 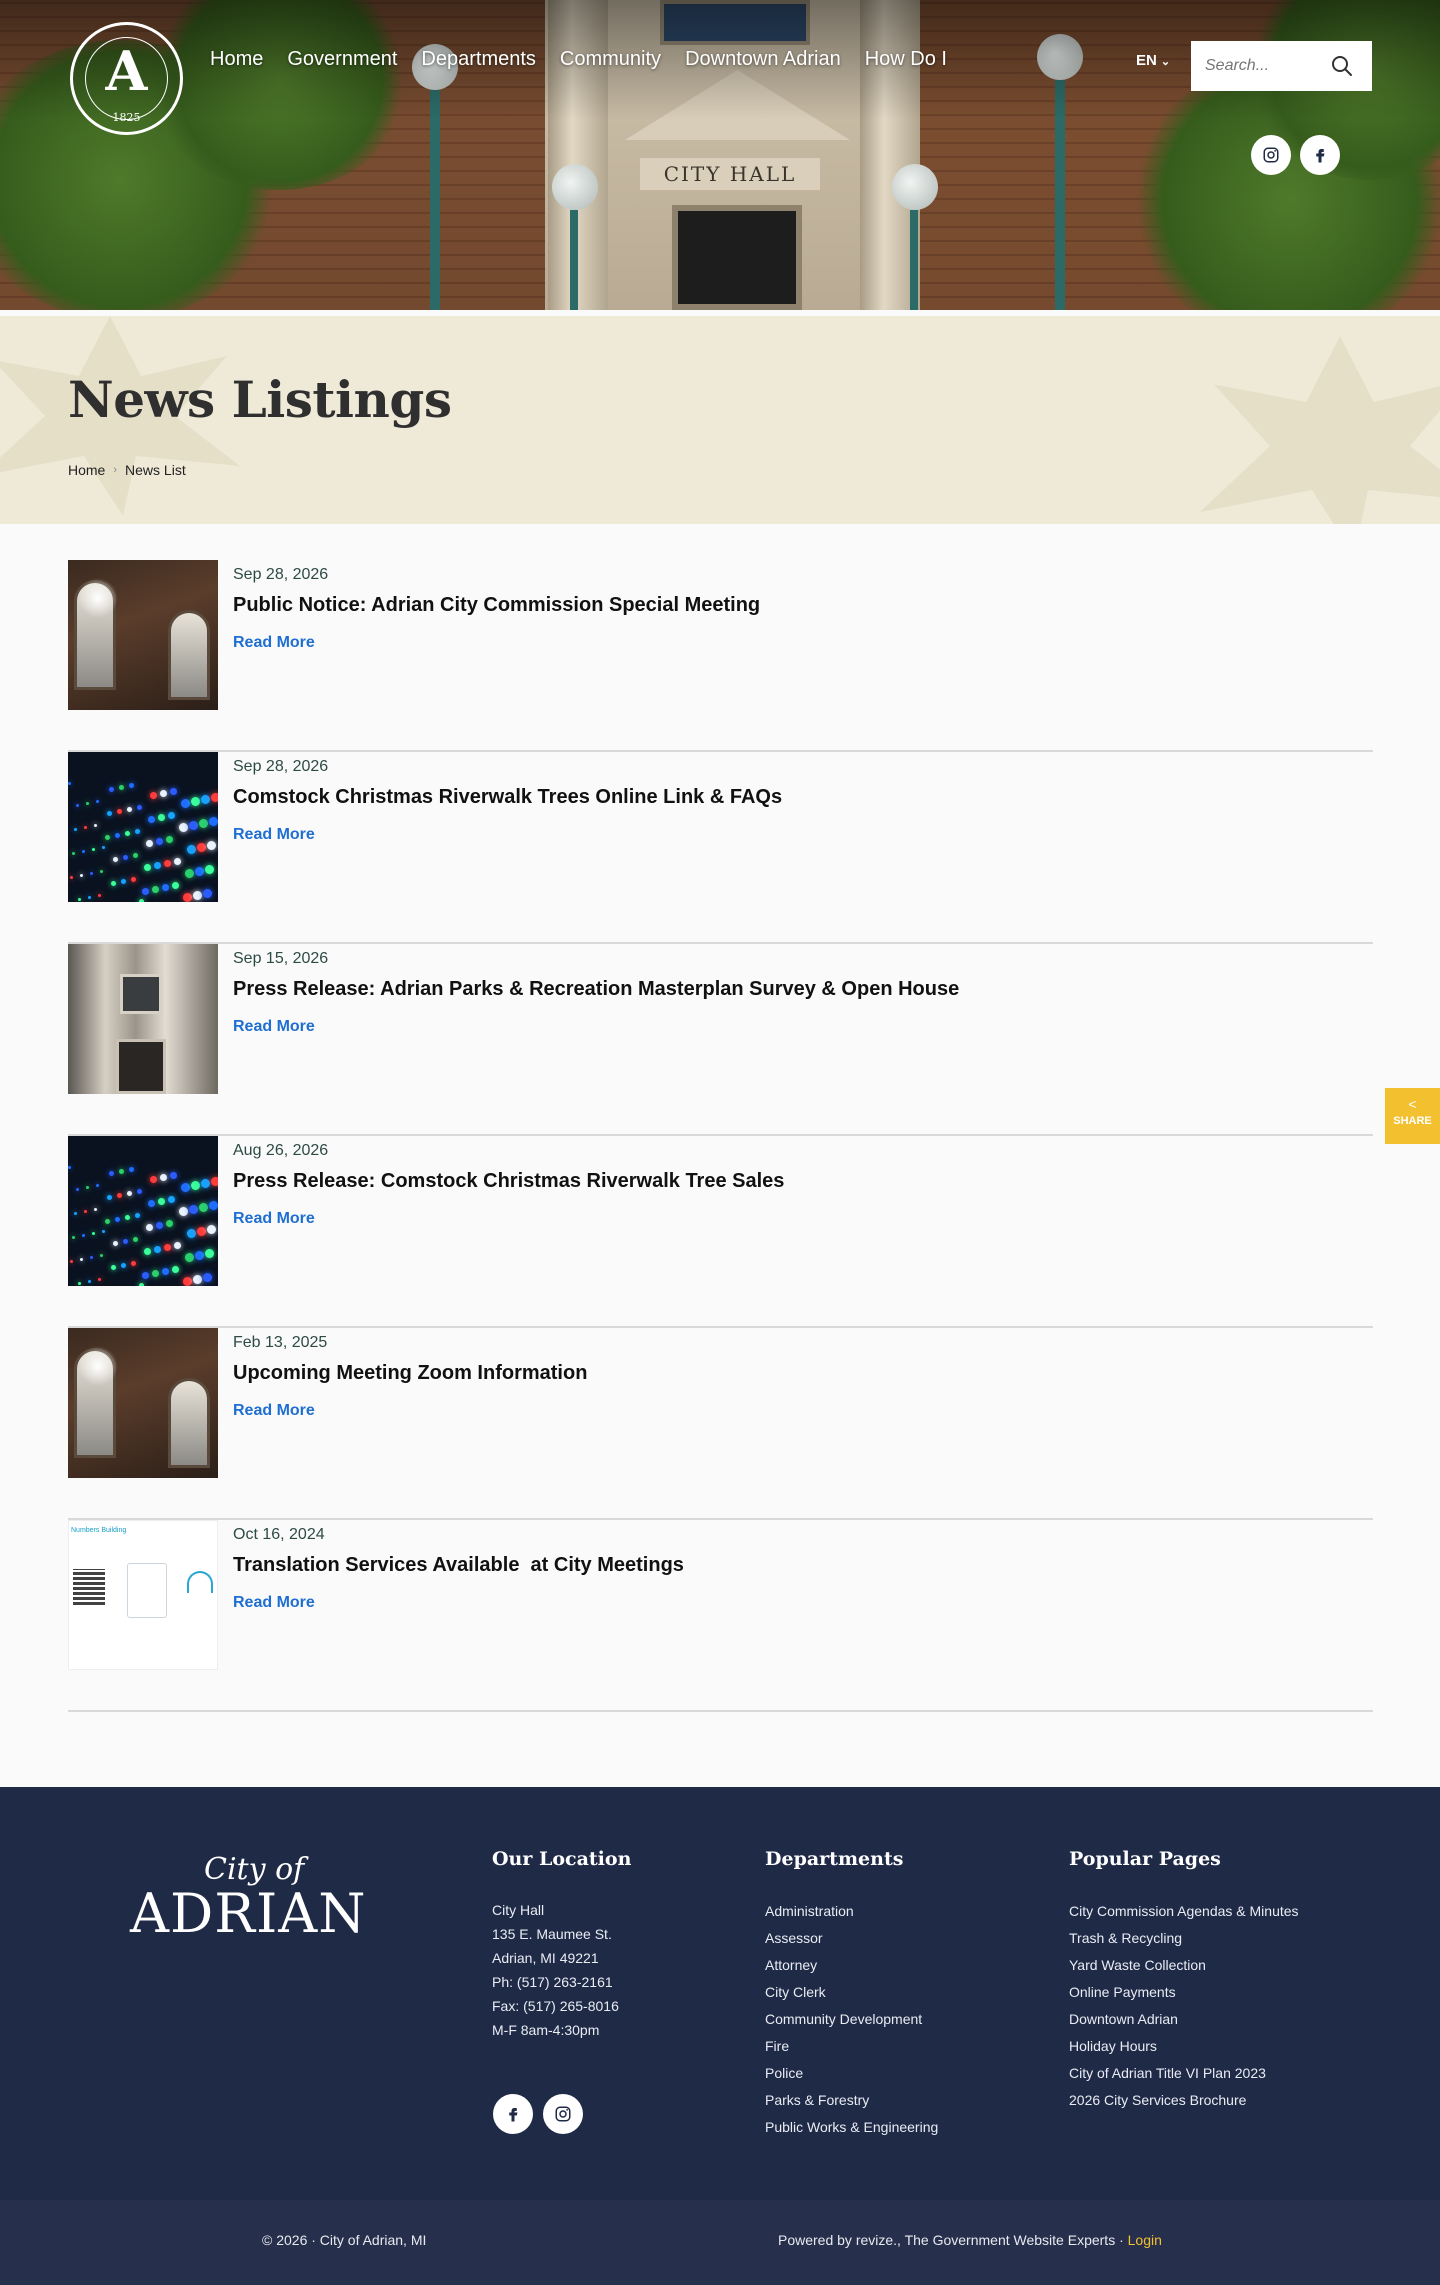 I want to click on chevron-down-icon: ⌄, so click(x=1165, y=62).